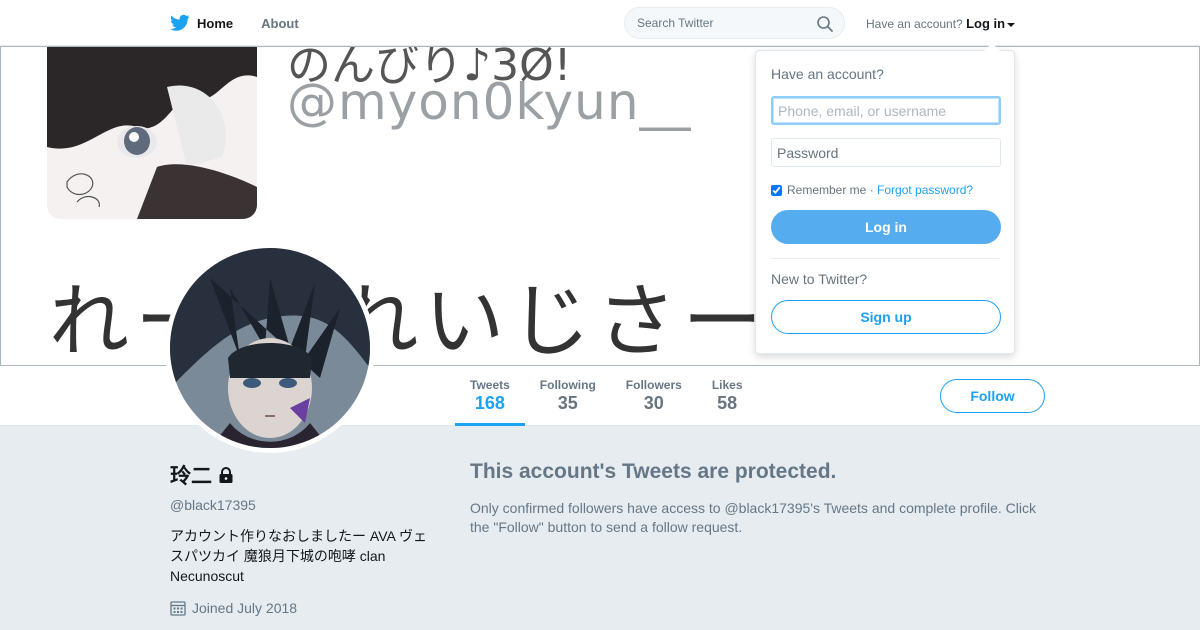  I want to click on top-navigation-bar: Home About Have an account? Log in, so click(600, 23).